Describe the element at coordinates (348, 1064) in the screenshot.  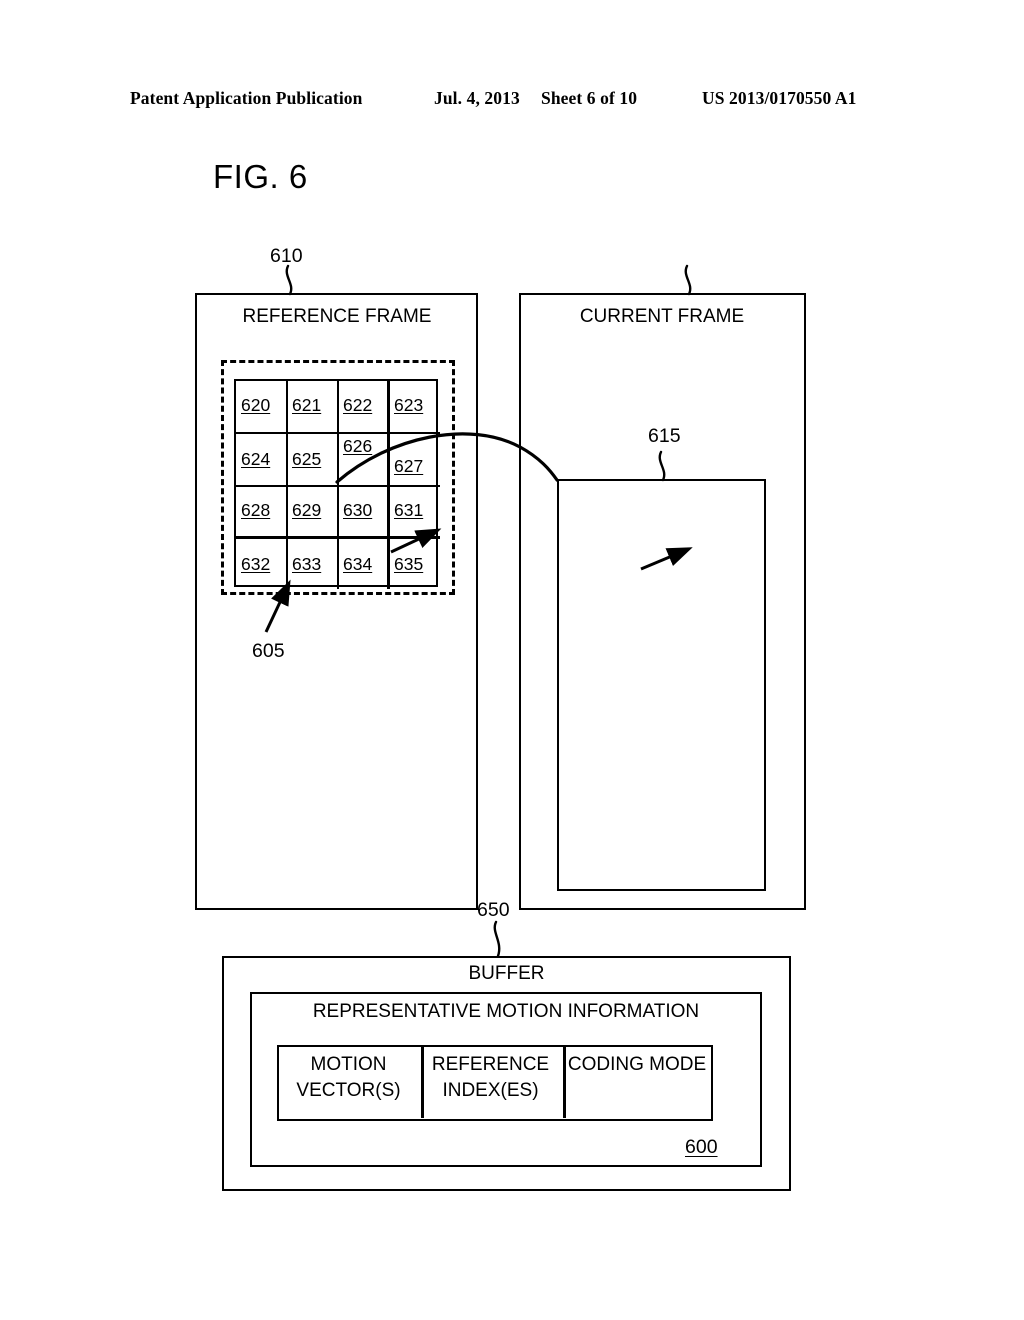
I see `field-motion-vectors-line1: MOTION` at that location.